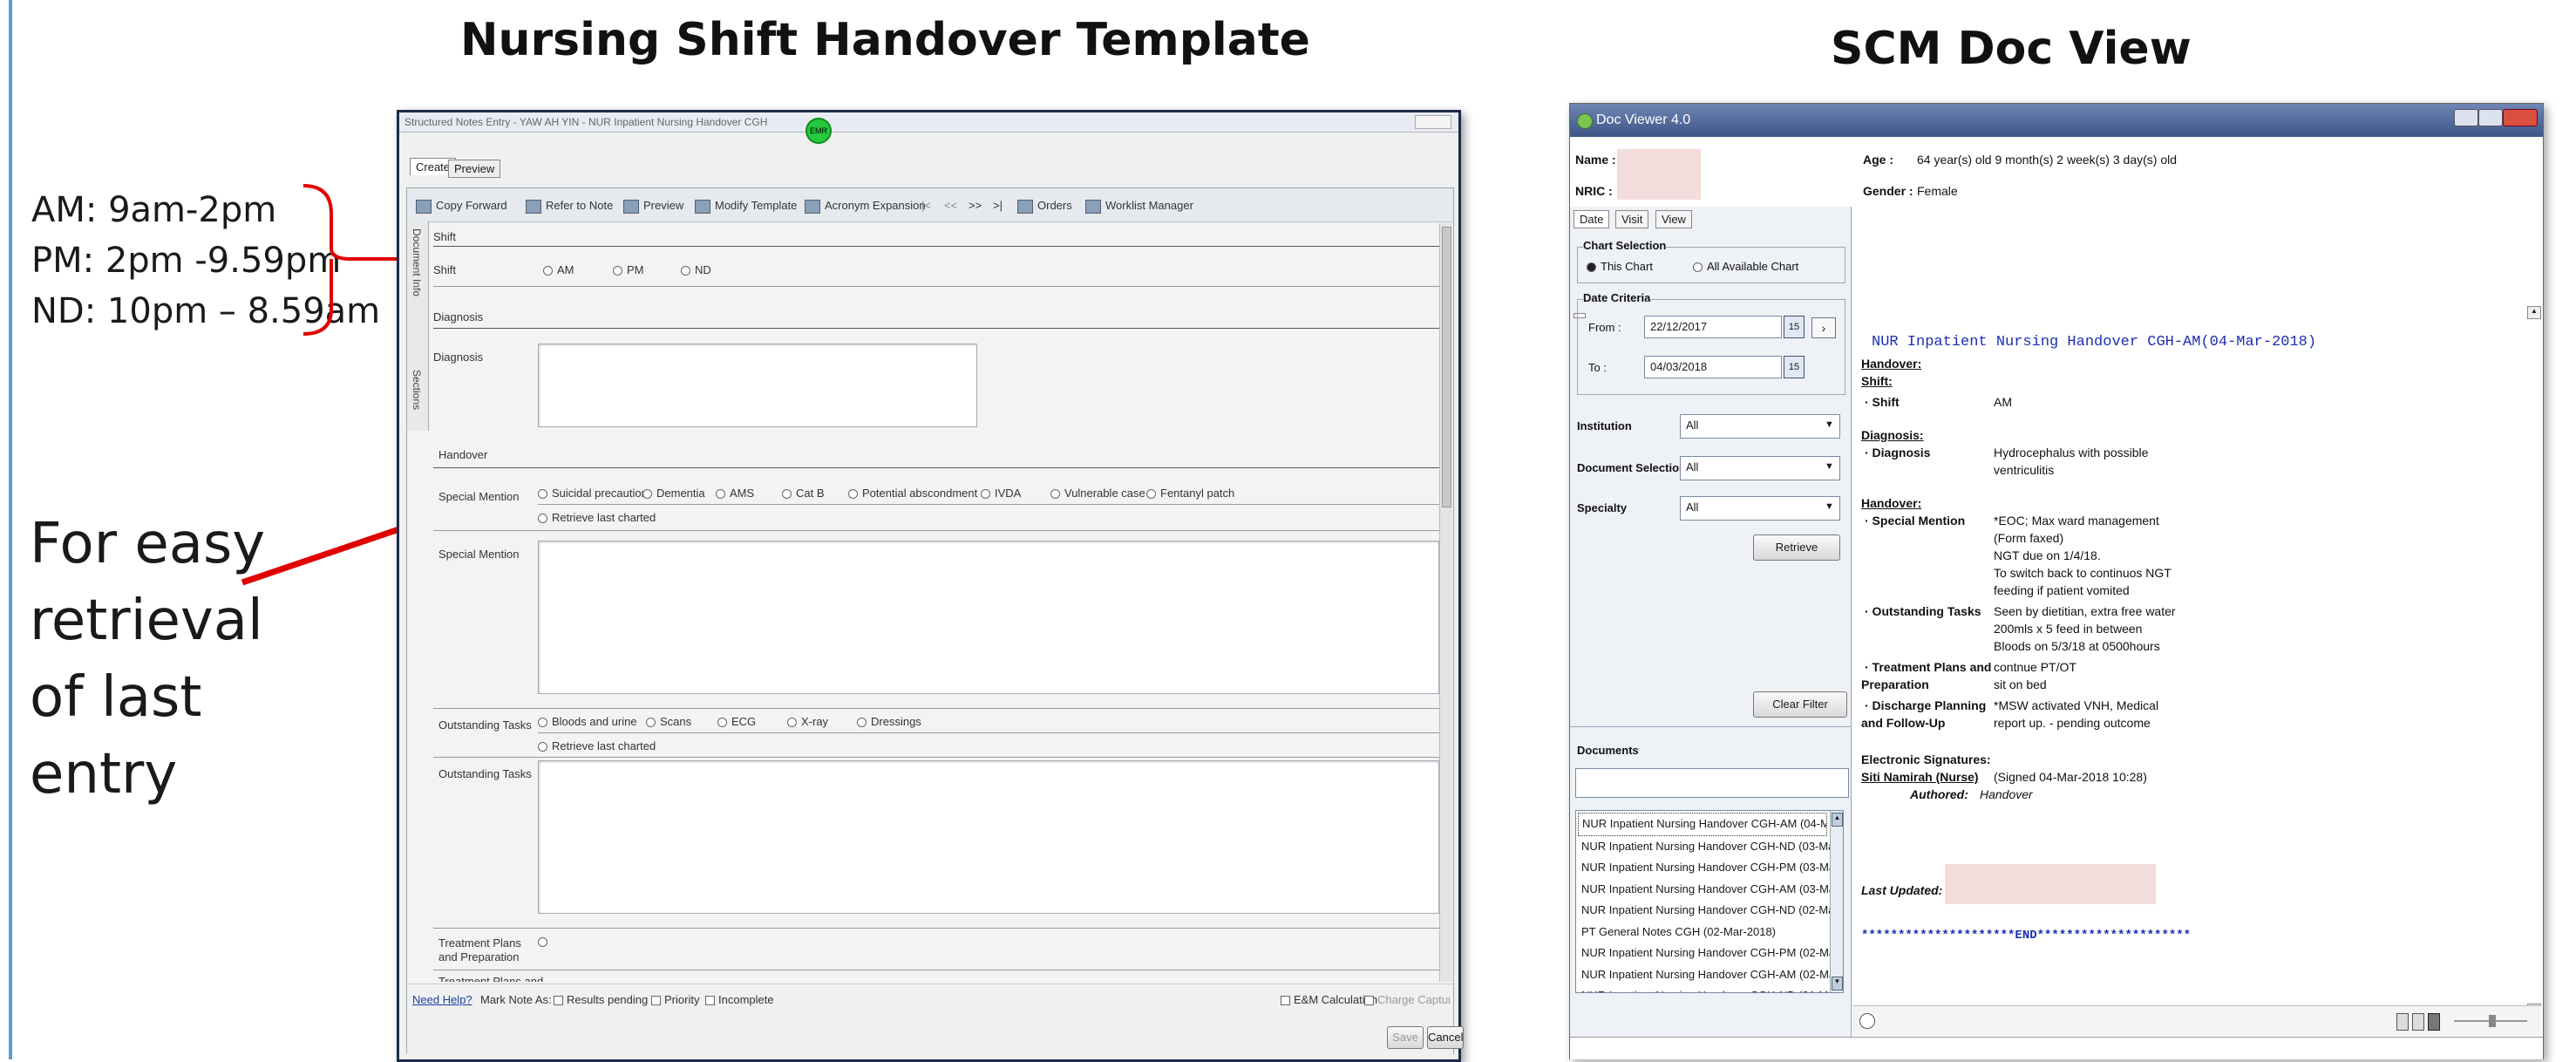 Image resolution: width=2576 pixels, height=1062 pixels. Describe the element at coordinates (1926, 759) in the screenshot. I see `esig-heading: Electronic Signatures:` at that location.